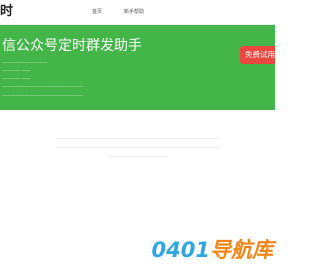 The width and height of the screenshot is (320, 272). What do you see at coordinates (97, 12) in the screenshot?
I see `nav-item-home: 首页` at bounding box center [97, 12].